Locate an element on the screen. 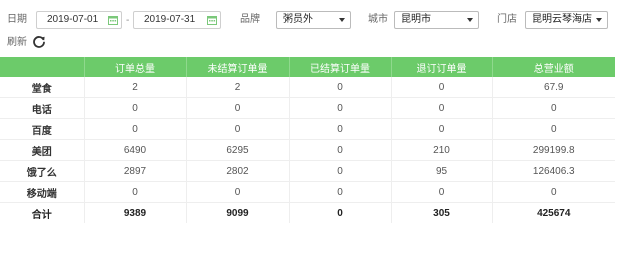 Image resolution: width=638 pixels, height=253 pixels. table-row: 堂食 2 2 0 0 67.9 is located at coordinates (307, 87).